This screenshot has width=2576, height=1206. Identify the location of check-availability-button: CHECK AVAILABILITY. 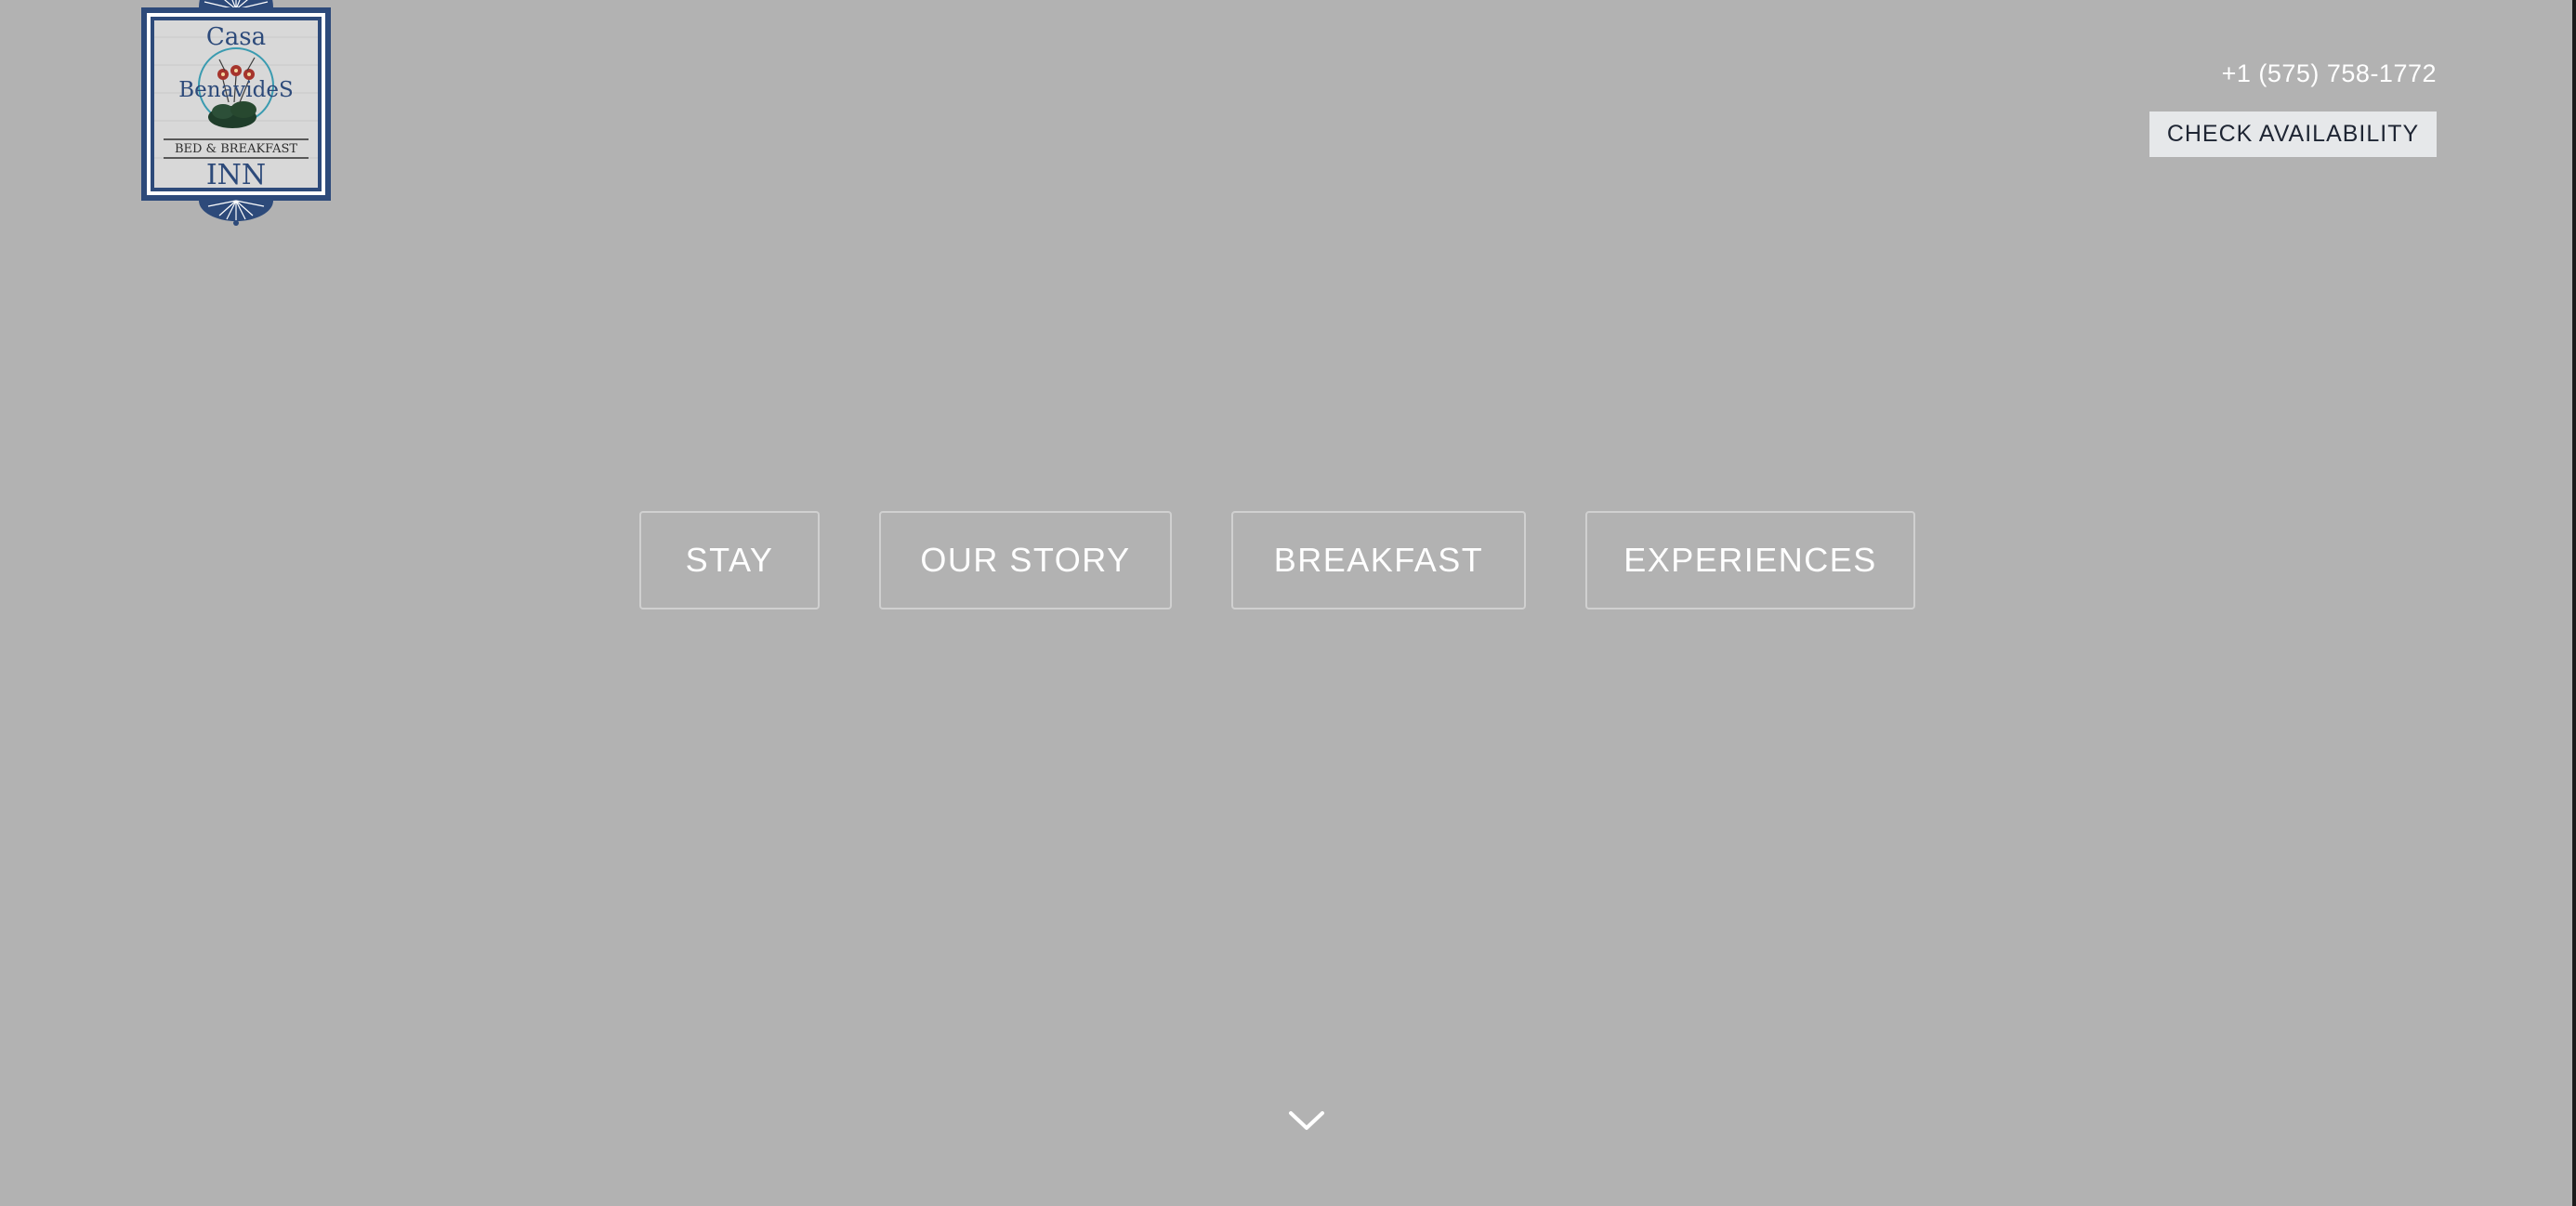
(2293, 134).